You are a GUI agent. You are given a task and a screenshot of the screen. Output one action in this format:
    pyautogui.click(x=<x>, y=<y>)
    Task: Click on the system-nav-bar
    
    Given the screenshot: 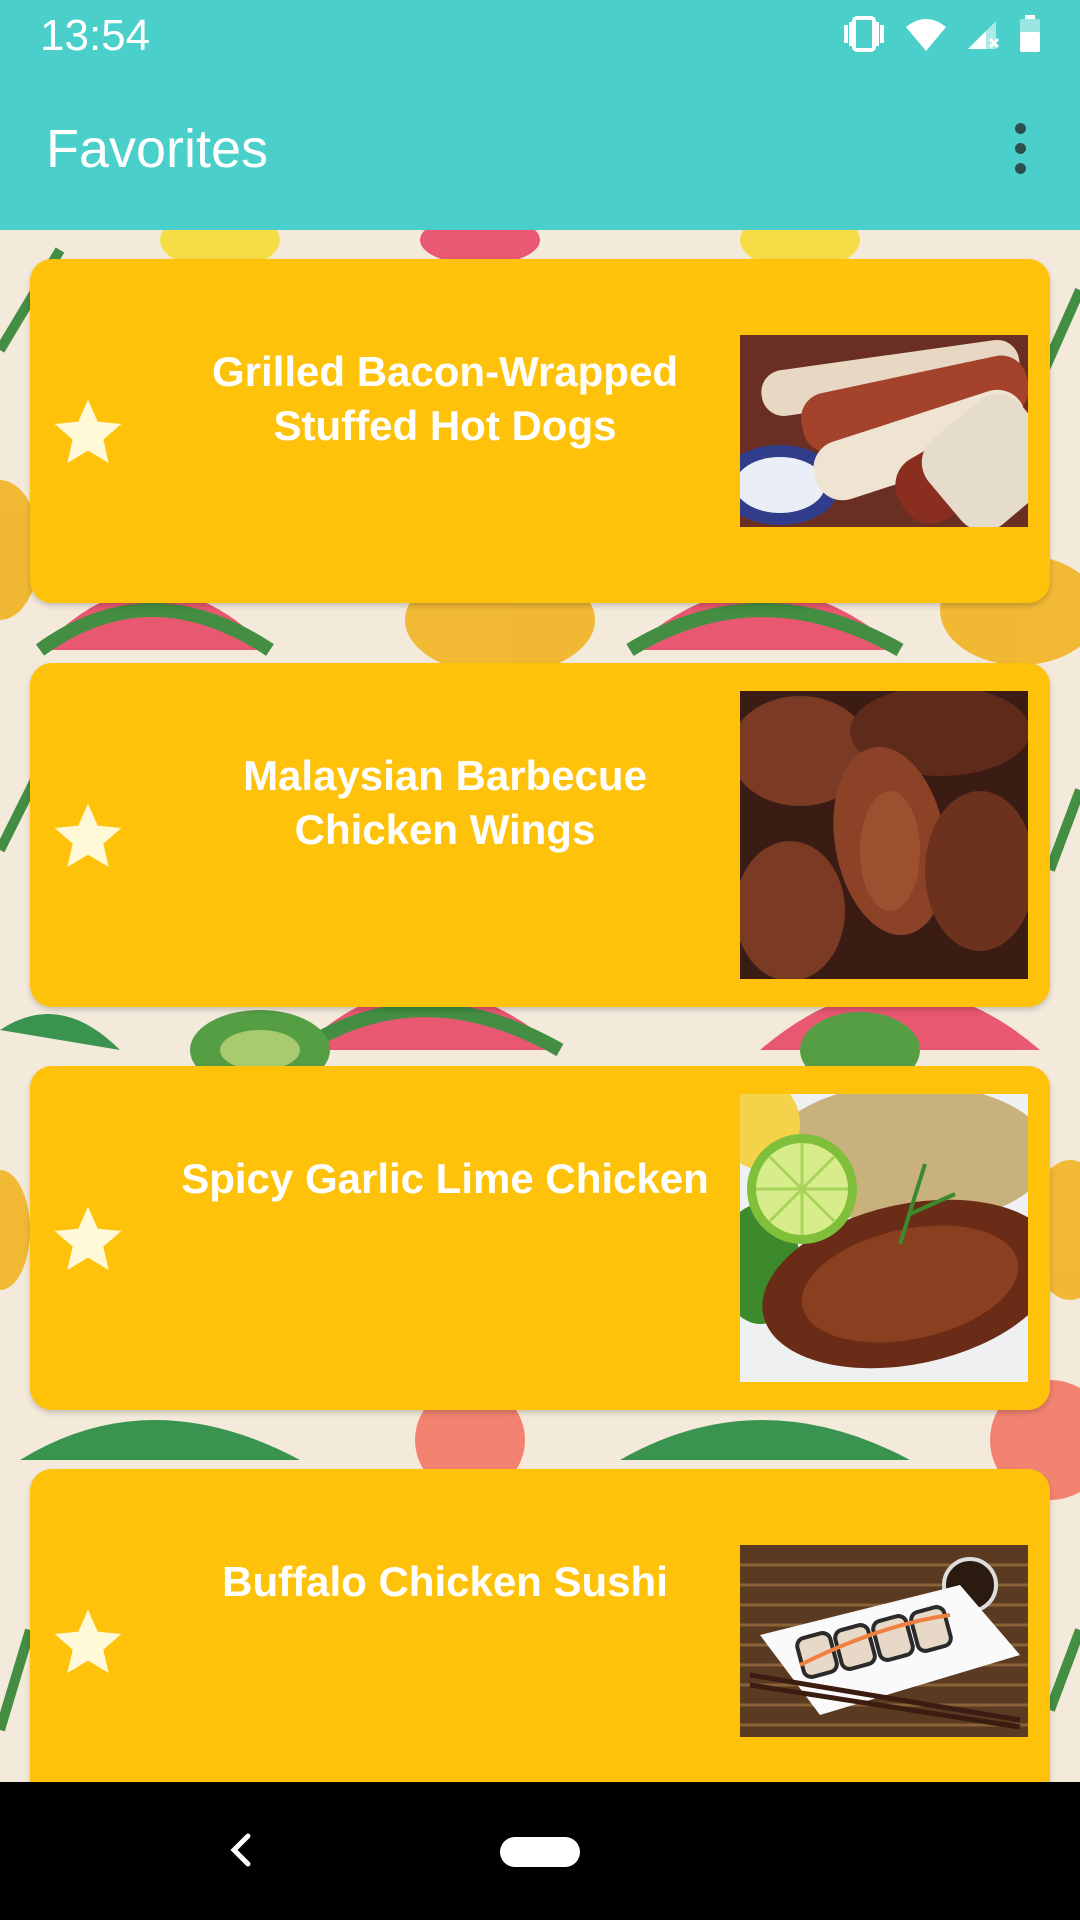 What is the action you would take?
    pyautogui.click(x=540, y=1851)
    